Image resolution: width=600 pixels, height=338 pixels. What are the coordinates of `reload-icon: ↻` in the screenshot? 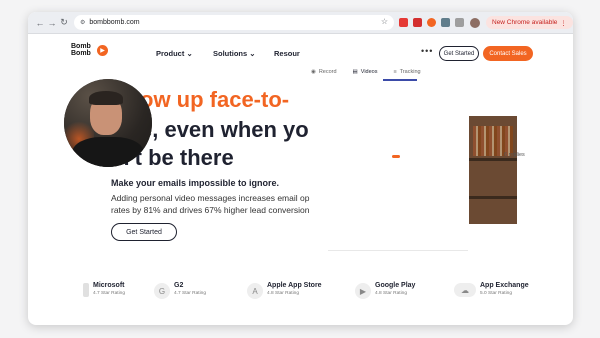 It's located at (64, 23).